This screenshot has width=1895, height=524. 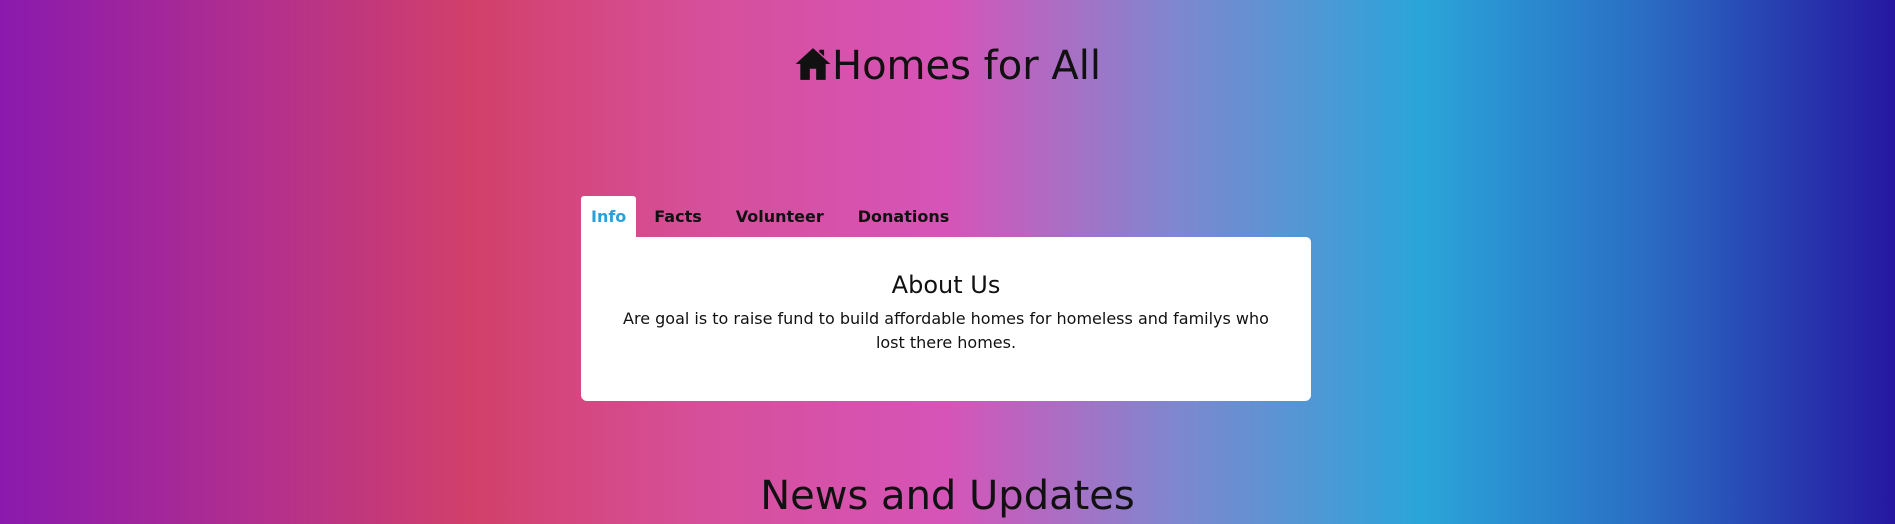 I want to click on tab-bar: Info Facts Volunteer Donations, so click(x=777, y=216).